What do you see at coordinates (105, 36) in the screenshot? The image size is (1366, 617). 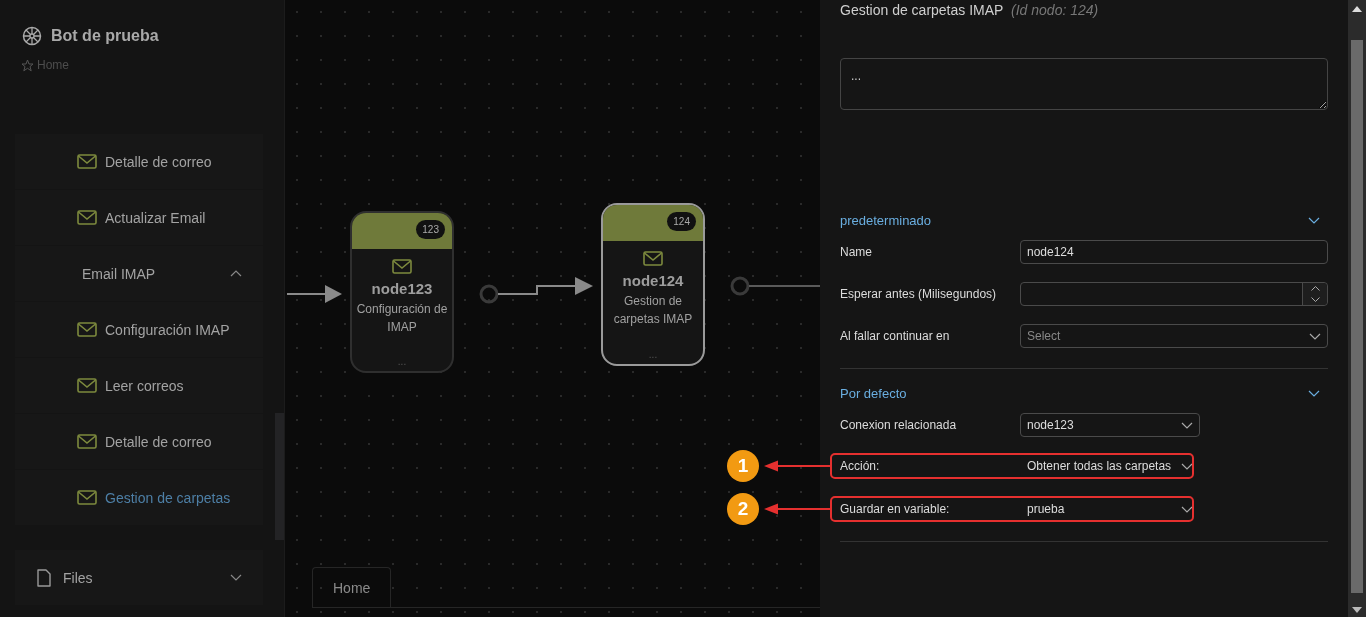 I see `app-title: Bot de prueba` at bounding box center [105, 36].